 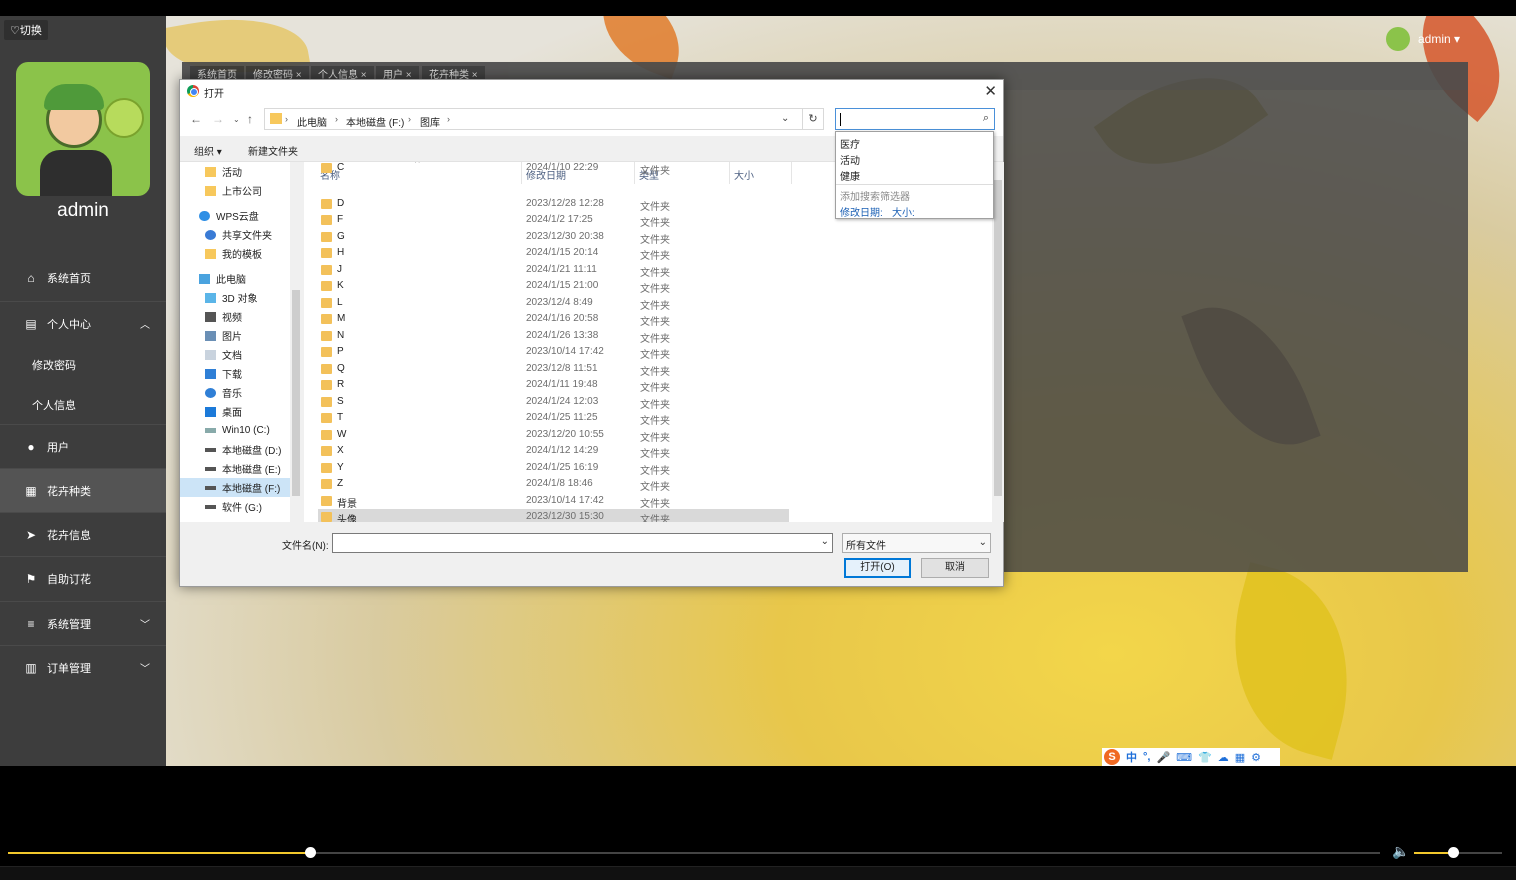 I want to click on nav-item: 共享文件夹, so click(x=238, y=234).